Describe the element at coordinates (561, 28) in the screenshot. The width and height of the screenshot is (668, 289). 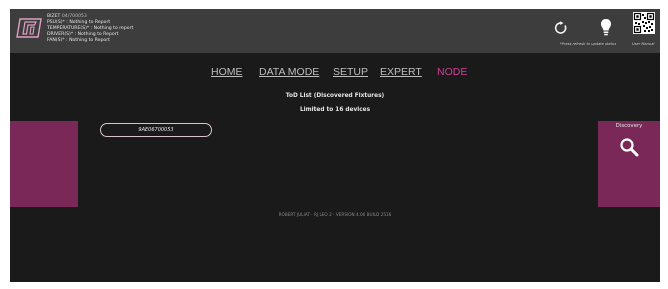
I see `refresh-icon` at that location.